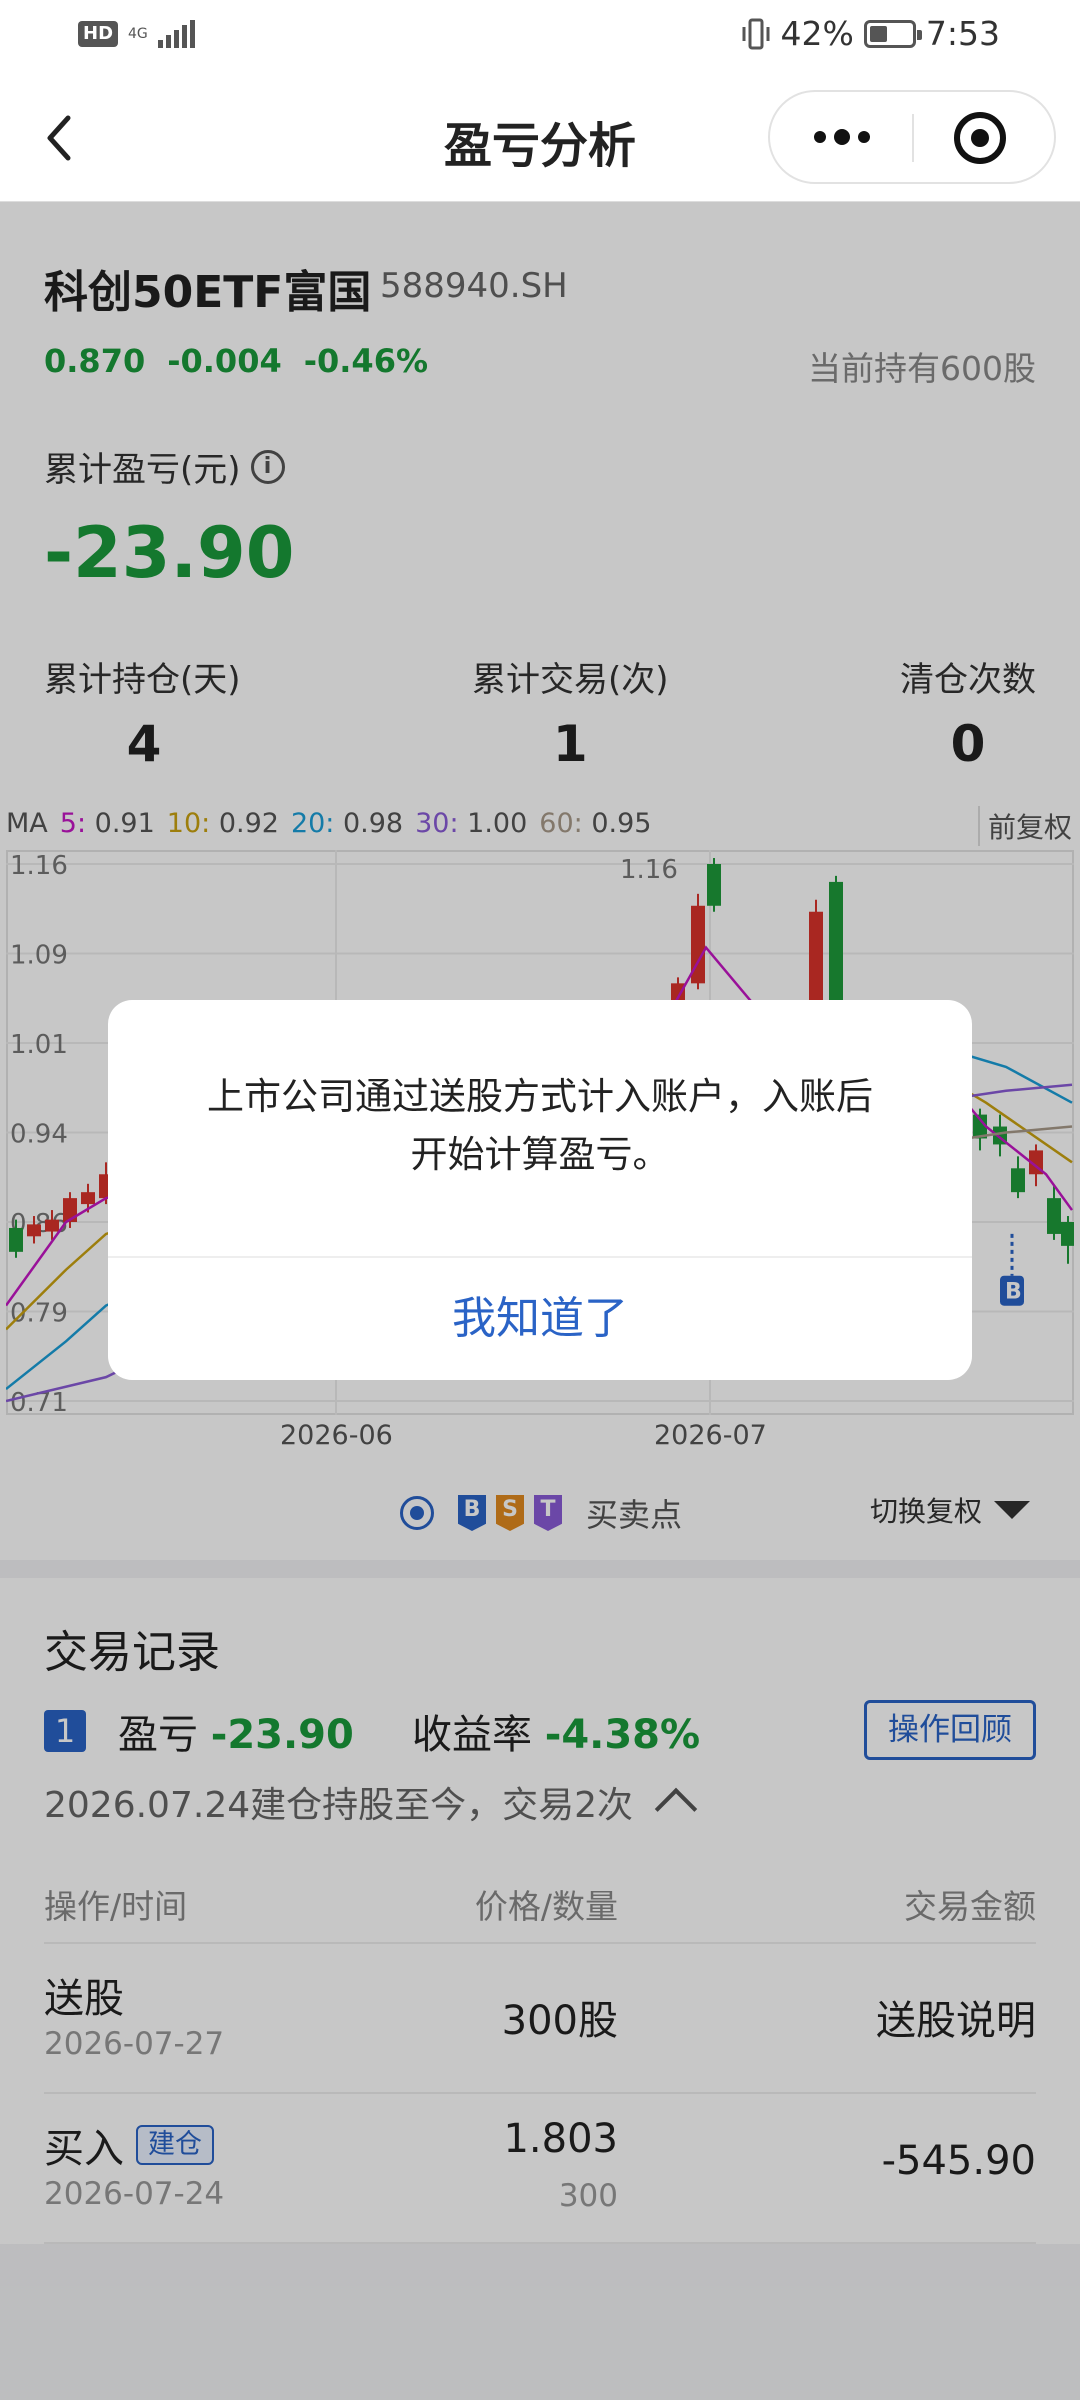 The width and height of the screenshot is (1080, 2400). Describe the element at coordinates (540, 1190) in the screenshot. I see `notice-dialog: 上市公司通过送股方式计入账户，入账后 开始计算盈亏。 我知道了` at that location.